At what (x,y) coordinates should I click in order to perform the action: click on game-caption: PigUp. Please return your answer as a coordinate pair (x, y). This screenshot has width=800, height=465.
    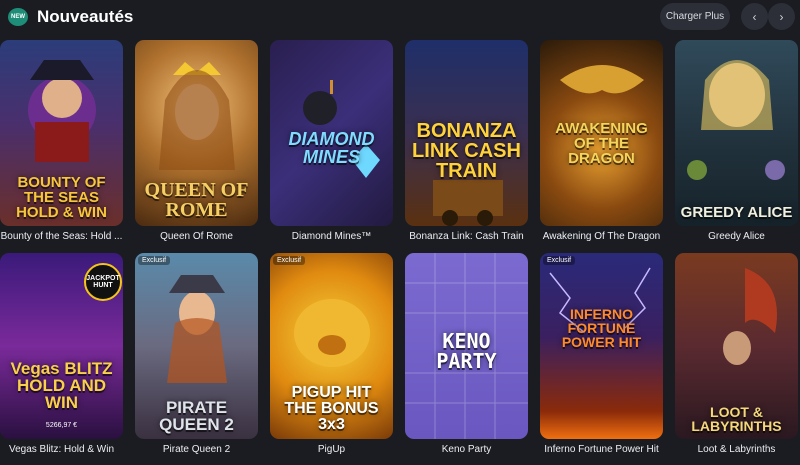
    Looking at the image, I should click on (331, 449).